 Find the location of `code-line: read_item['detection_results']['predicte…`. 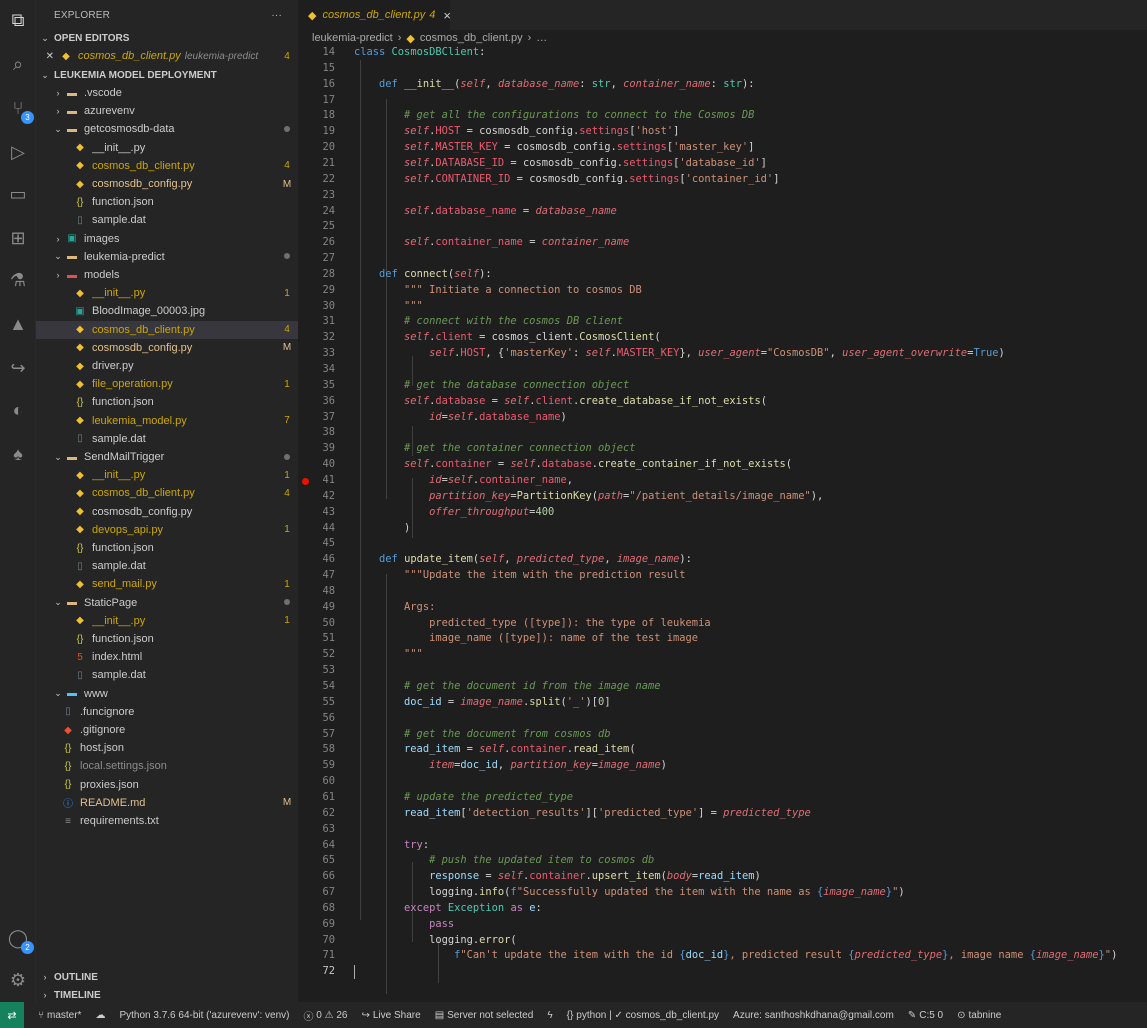

code-line: read_item['detection_results']['predicte… is located at coordinates (582, 813).